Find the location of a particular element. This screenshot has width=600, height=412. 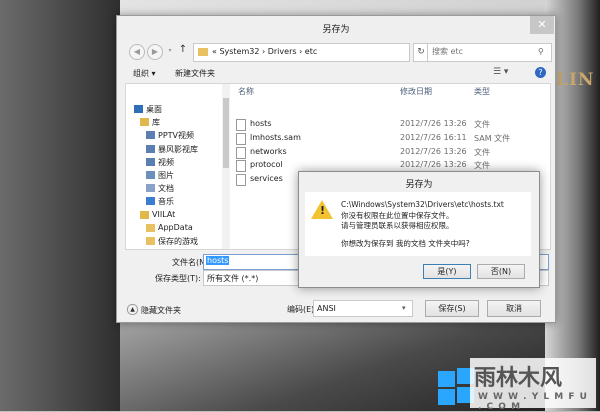

up-arrow-icon: ↑ is located at coordinates (183, 51).